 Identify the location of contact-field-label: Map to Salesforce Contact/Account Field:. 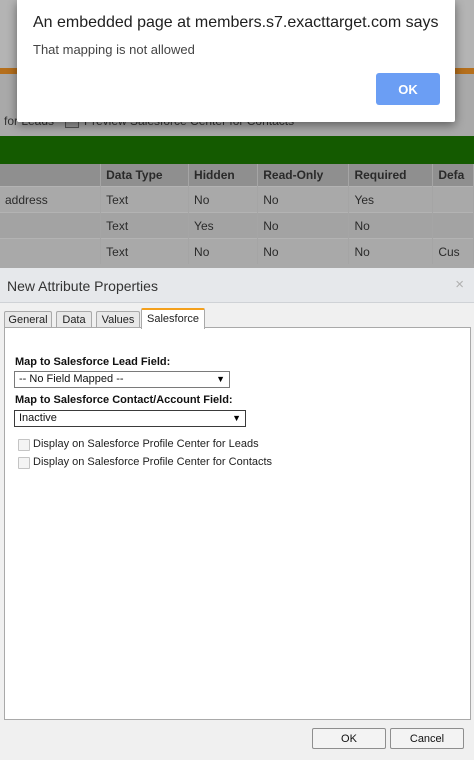
(124, 400).